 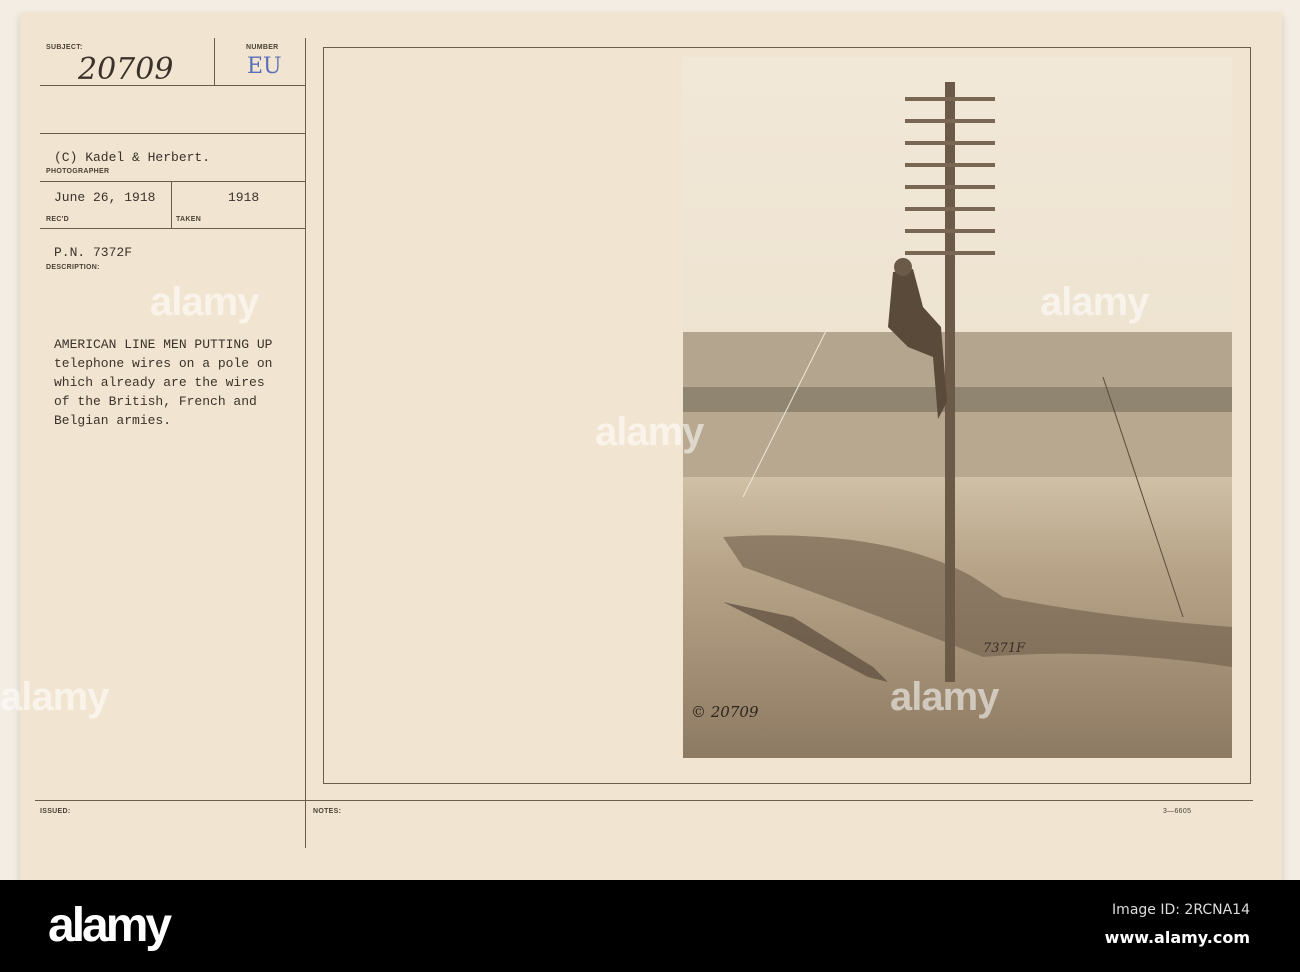 What do you see at coordinates (159, 382) in the screenshot?
I see `description-line: which already are the wires` at bounding box center [159, 382].